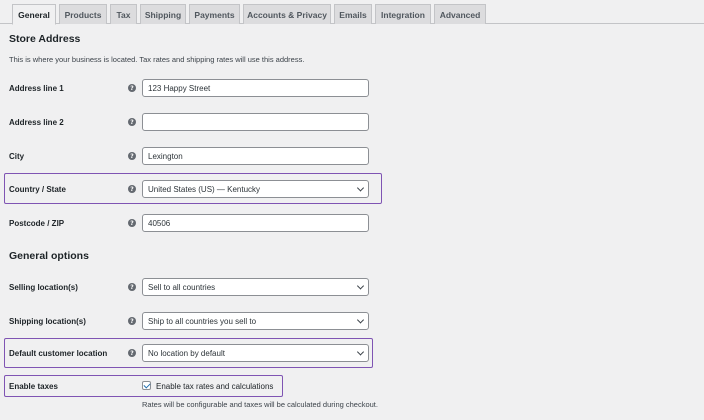 This screenshot has width=704, height=420. I want to click on address-line-1-label: Address line 1, so click(36, 88).